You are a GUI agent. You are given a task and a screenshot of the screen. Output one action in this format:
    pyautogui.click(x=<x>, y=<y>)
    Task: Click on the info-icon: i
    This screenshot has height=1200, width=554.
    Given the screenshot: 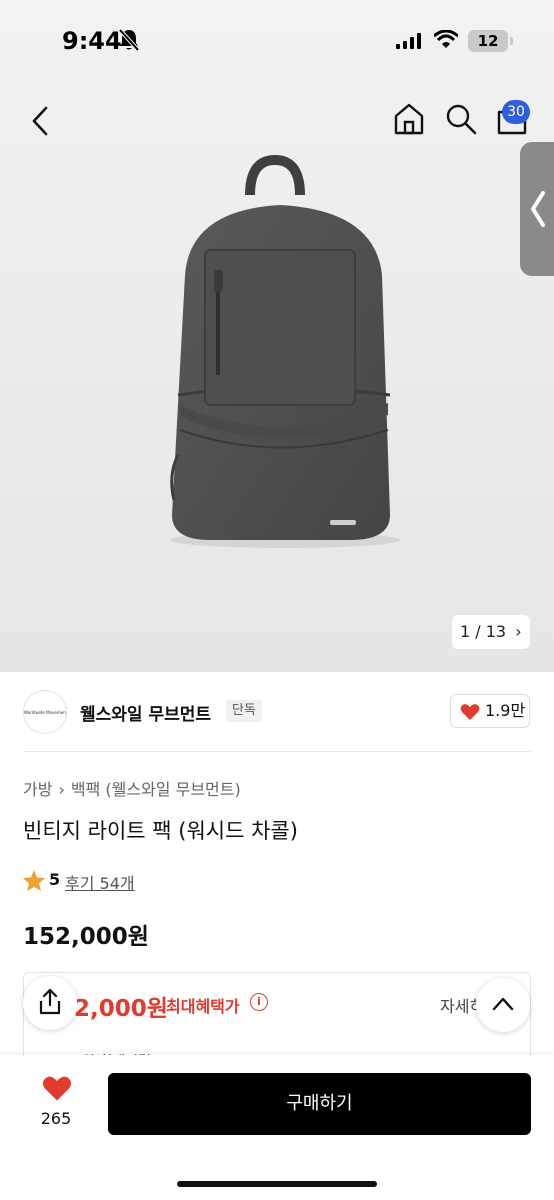 What is the action you would take?
    pyautogui.click(x=259, y=1002)
    